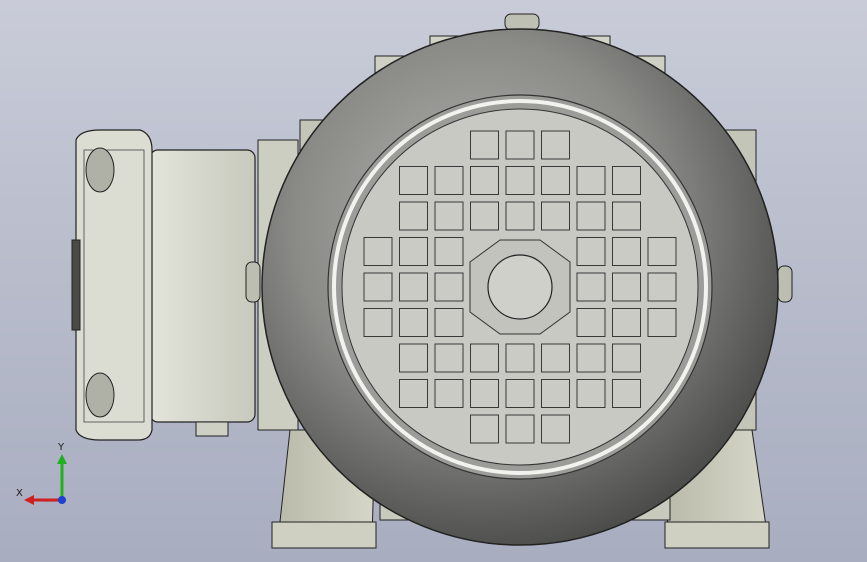 The width and height of the screenshot is (867, 562). What do you see at coordinates (520, 287) in the screenshot?
I see `grille-hub` at bounding box center [520, 287].